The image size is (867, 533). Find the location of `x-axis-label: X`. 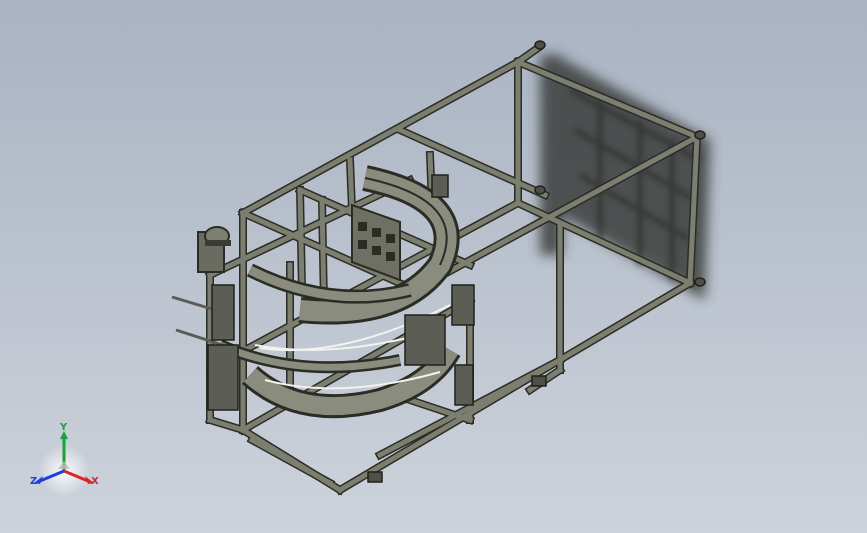

x-axis-label: X is located at coordinates (95, 481).